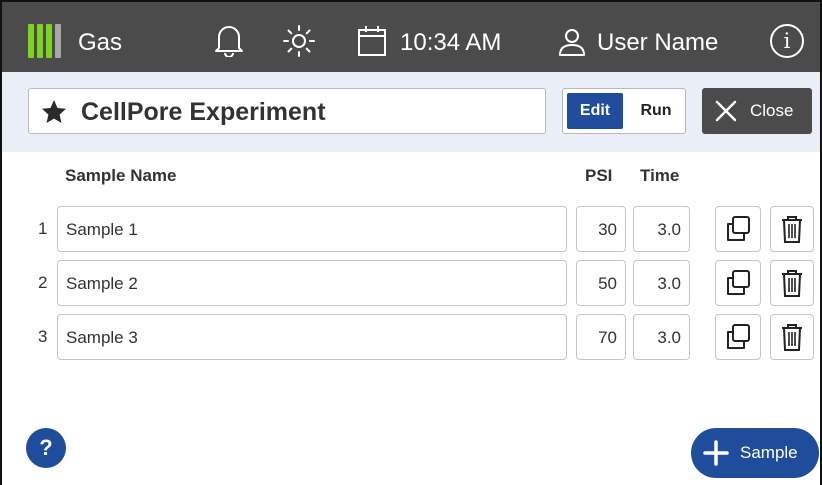  I want to click on sample-name-input: Sample 1, so click(312, 229).